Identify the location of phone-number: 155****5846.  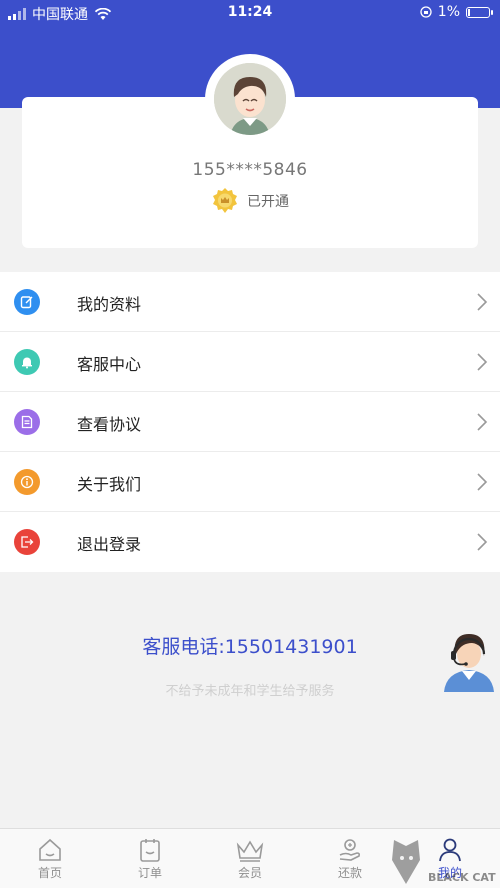
(250, 170).